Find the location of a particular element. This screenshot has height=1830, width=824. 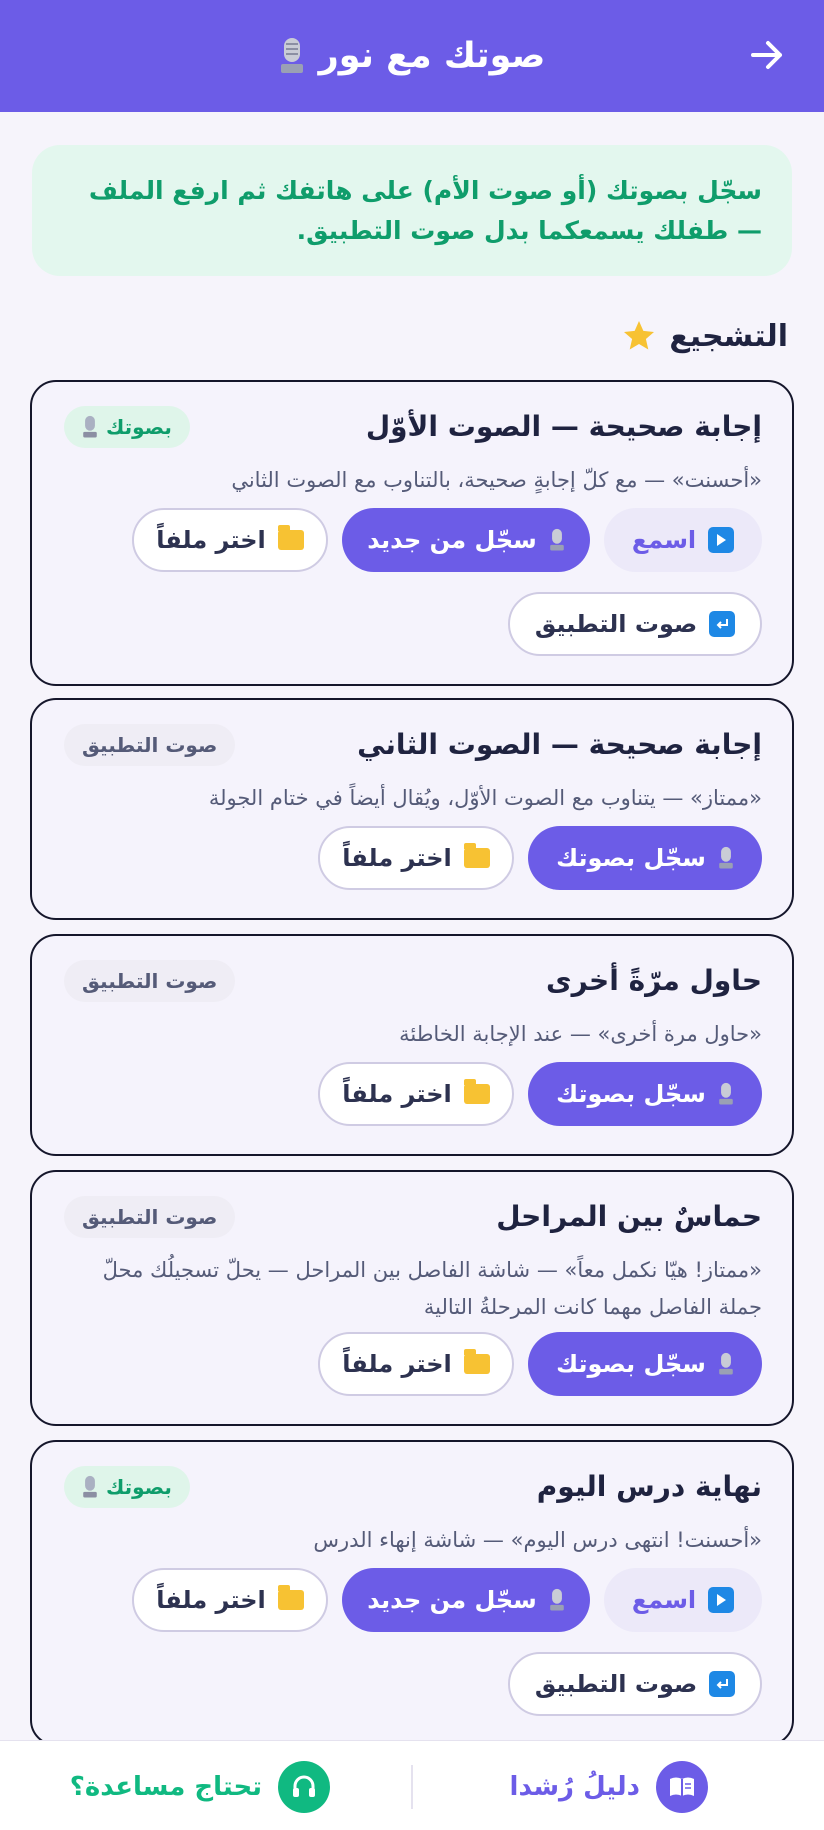

guide-link: دليلُ رُشدا is located at coordinates (609, 1787).